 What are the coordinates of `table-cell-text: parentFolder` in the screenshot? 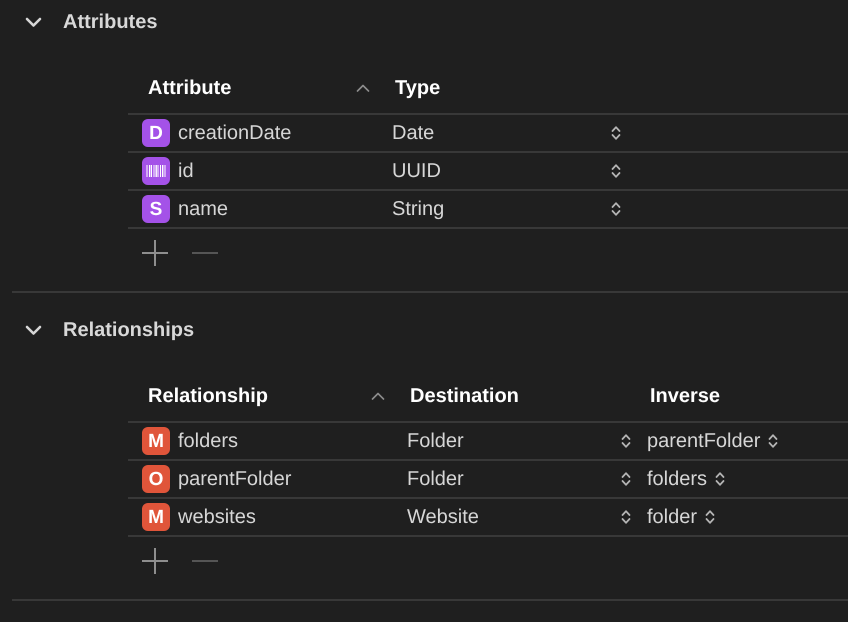 It's located at (235, 479).